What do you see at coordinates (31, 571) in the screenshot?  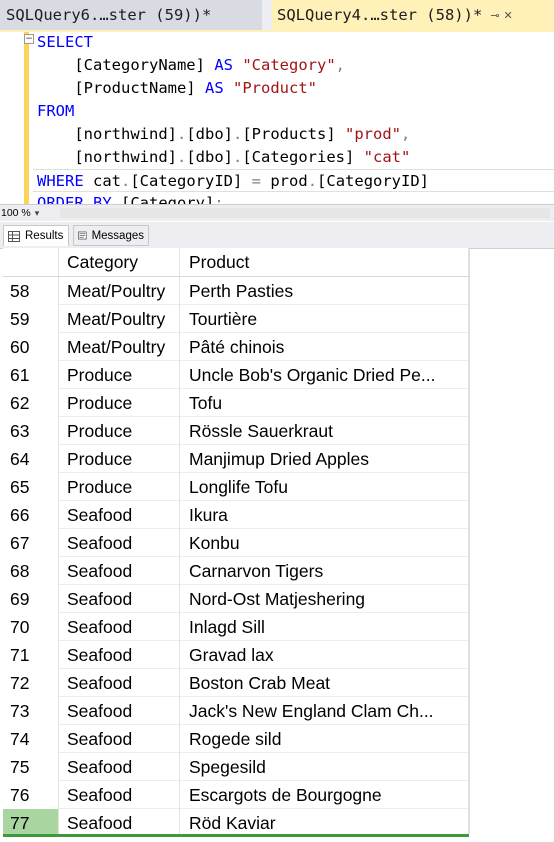 I see `row-number-cell: 68` at bounding box center [31, 571].